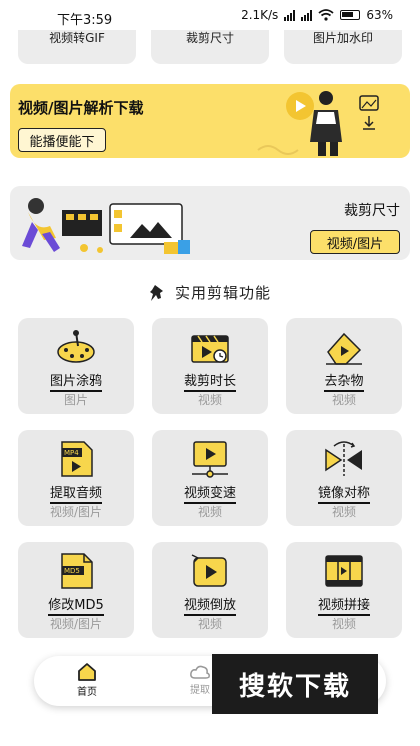 This screenshot has height=746, width=420. What do you see at coordinates (85, 20) in the screenshot?
I see `status-time: 下午3:59` at bounding box center [85, 20].